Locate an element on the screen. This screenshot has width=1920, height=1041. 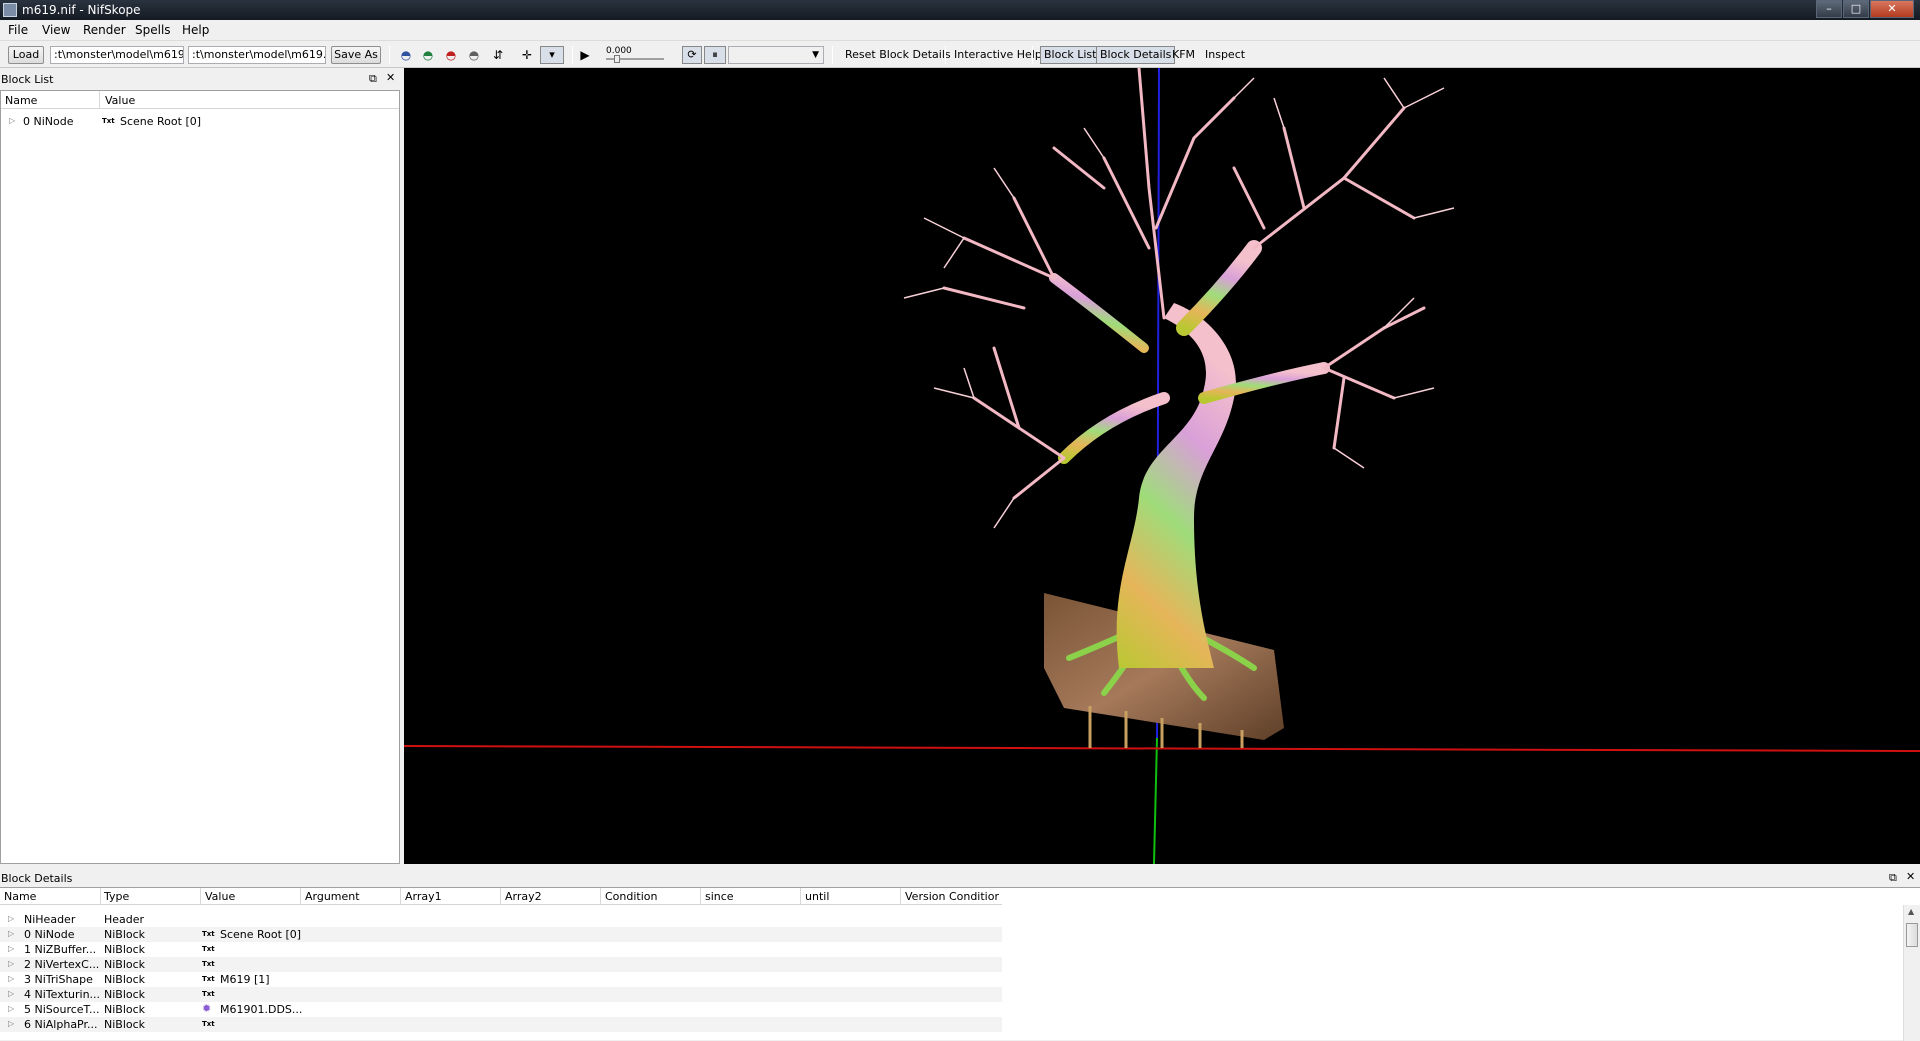
column-array1: Array1 is located at coordinates (423, 896).